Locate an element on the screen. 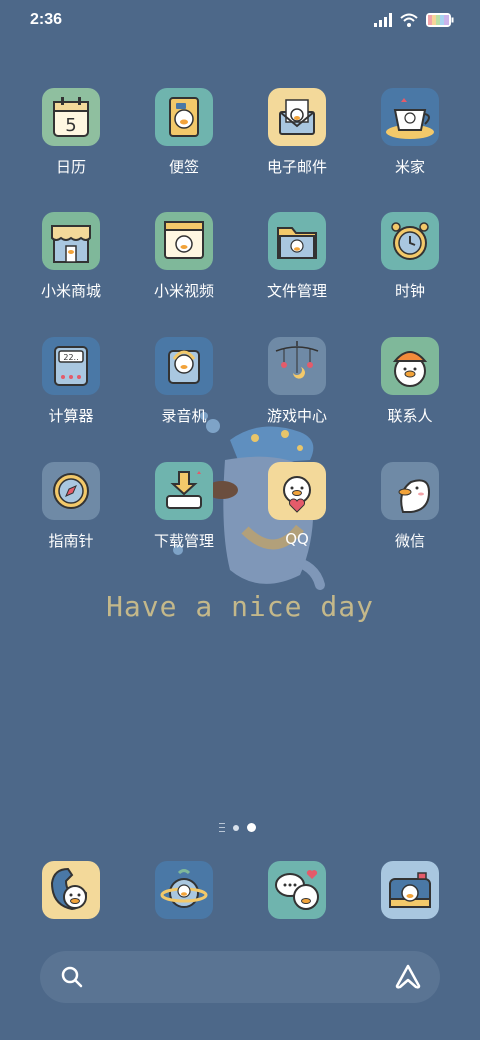 Image resolution: width=480 pixels, height=1040 pixels. camera-icon is located at coordinates (410, 890).